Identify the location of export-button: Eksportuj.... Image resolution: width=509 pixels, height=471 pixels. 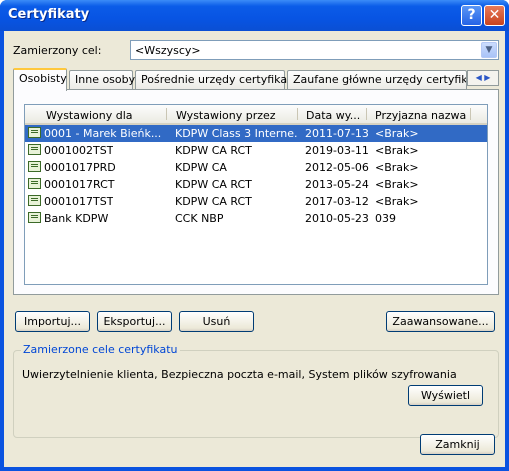
(134, 321).